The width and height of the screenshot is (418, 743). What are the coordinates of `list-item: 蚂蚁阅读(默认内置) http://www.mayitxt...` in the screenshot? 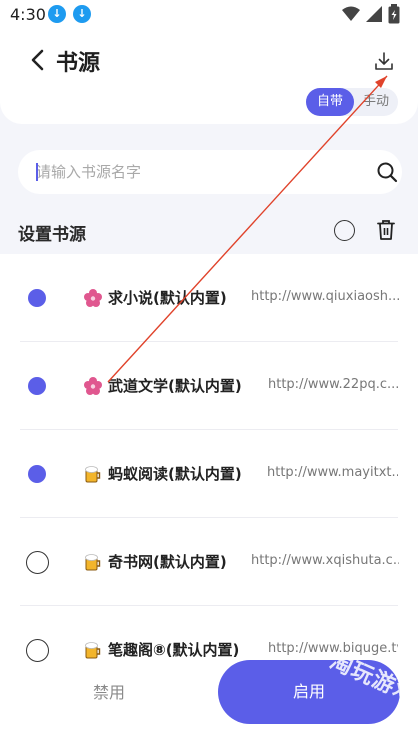 It's located at (209, 474).